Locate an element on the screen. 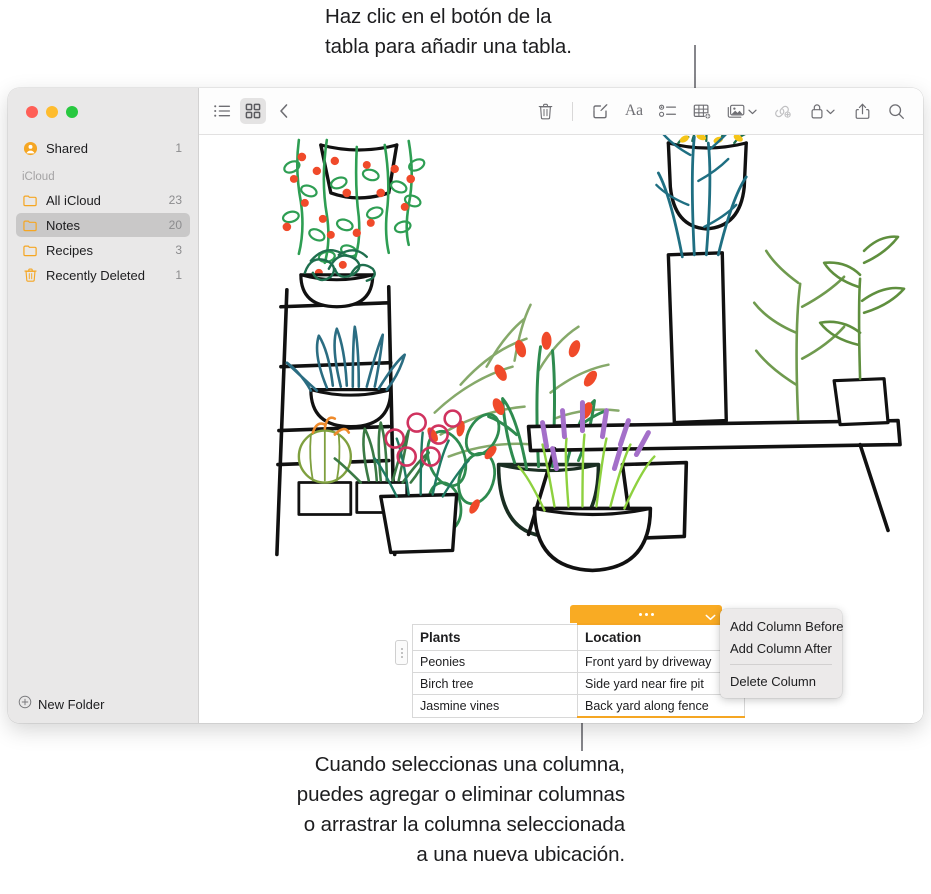 The width and height of the screenshot is (931, 894). zoom-button is located at coordinates (72, 112).